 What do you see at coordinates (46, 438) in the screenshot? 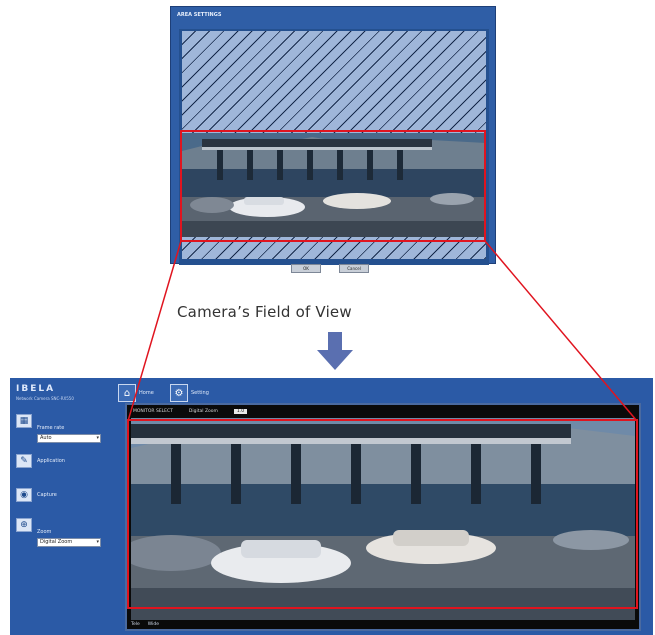
I see `frame-rate-value: Auto` at bounding box center [46, 438].